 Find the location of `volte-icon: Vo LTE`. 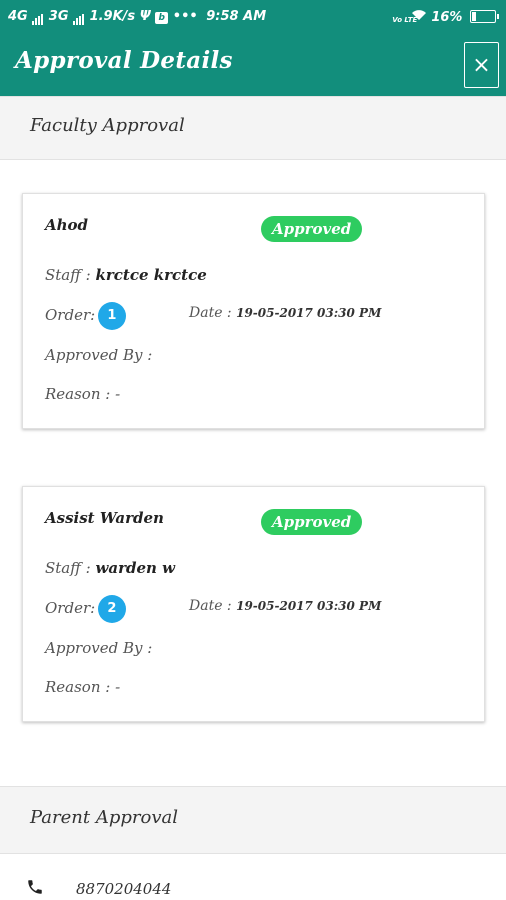

volte-icon: Vo LTE is located at coordinates (405, 20).